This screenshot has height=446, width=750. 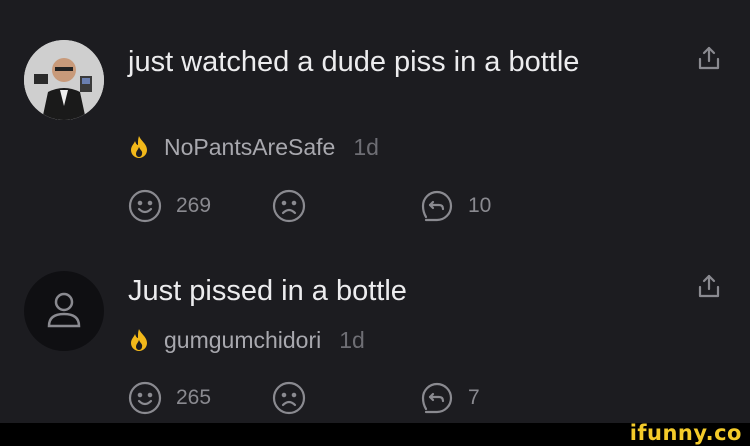 I want to click on comment-text: Just pissed in a bottle, so click(x=267, y=291).